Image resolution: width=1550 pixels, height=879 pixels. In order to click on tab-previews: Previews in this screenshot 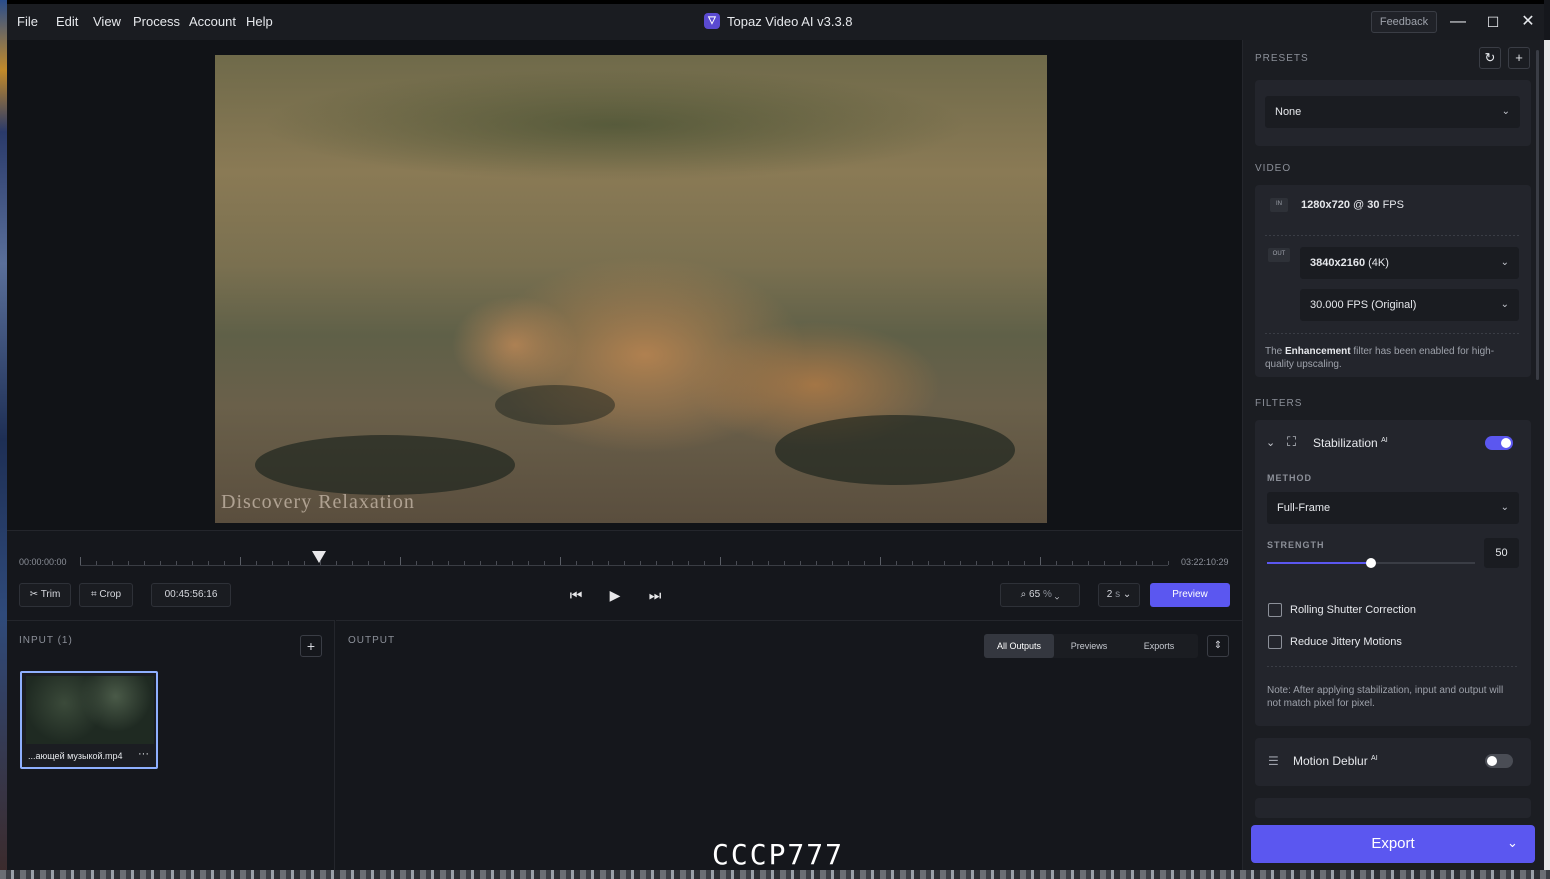, I will do `click(1089, 646)`.